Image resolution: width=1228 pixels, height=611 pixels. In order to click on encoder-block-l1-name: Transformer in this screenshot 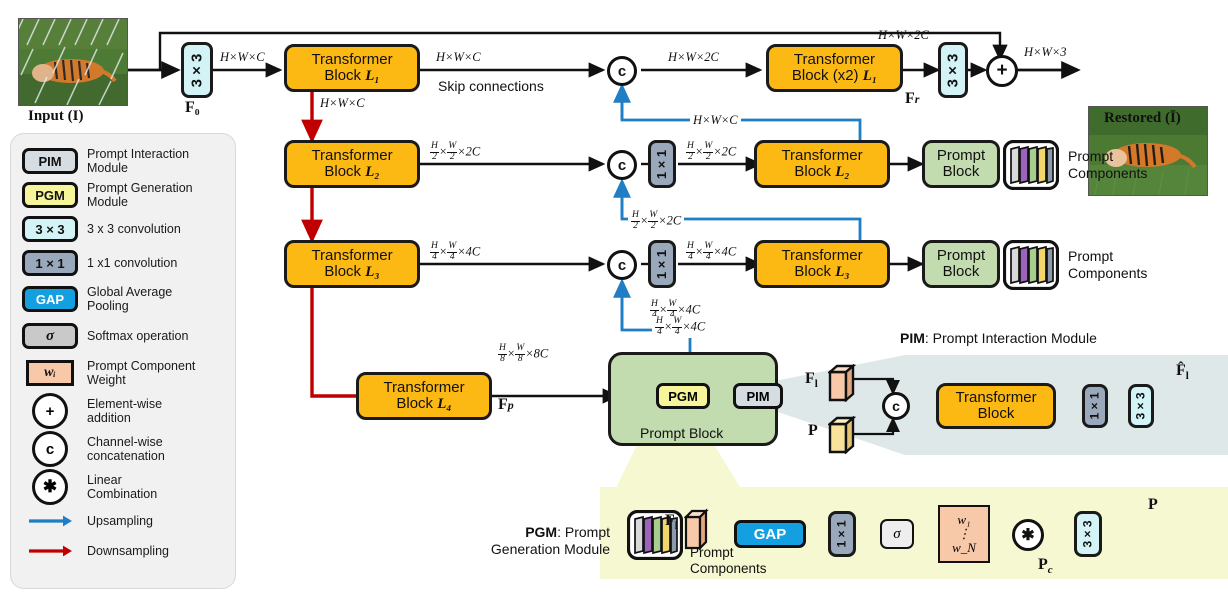, I will do `click(352, 59)`.